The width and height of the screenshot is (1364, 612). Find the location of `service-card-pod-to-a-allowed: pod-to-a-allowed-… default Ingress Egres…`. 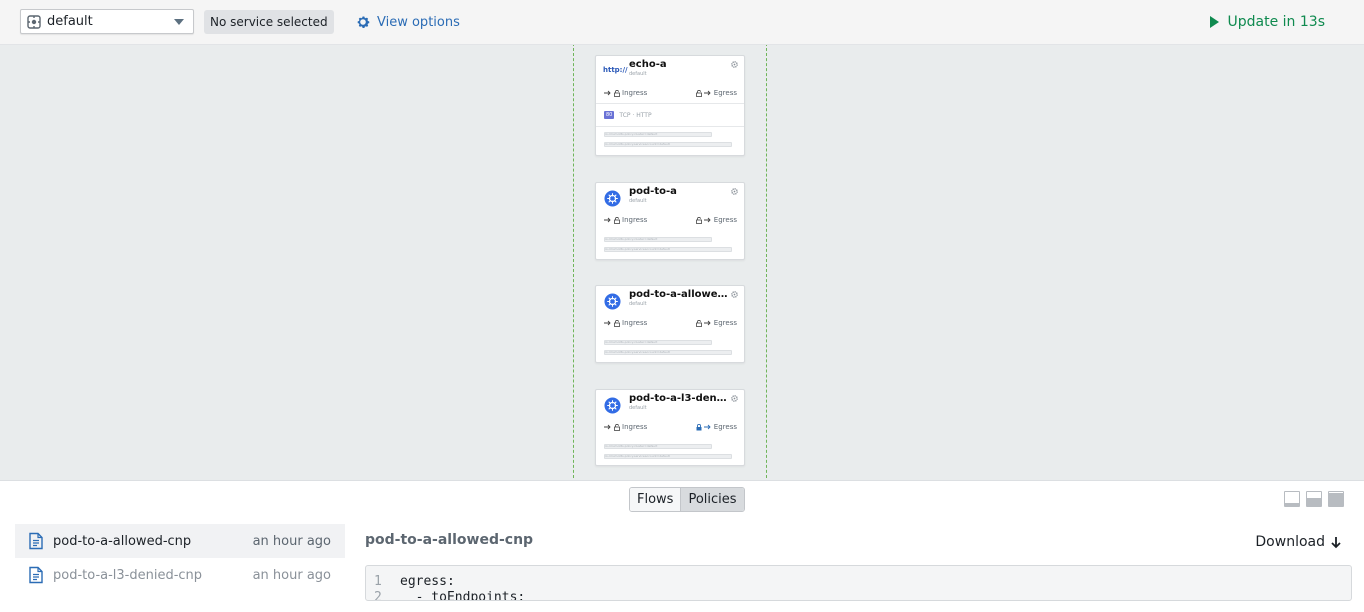

service-card-pod-to-a-allowed: pod-to-a-allowed-… default Ingress Egres… is located at coordinates (670, 324).